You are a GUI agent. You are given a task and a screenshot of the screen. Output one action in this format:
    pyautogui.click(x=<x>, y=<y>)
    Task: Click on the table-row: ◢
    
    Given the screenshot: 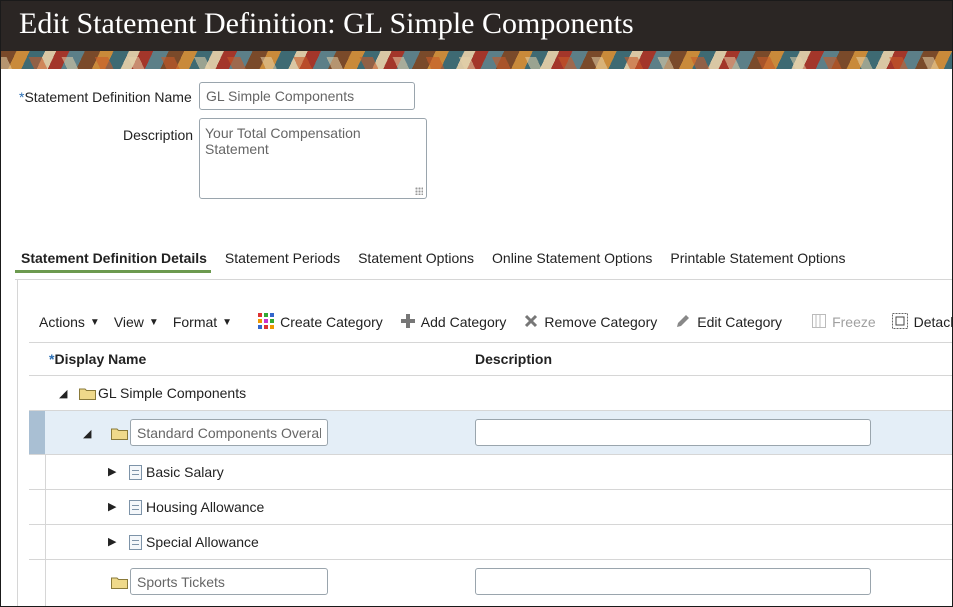 What is the action you would take?
    pyautogui.click(x=490, y=433)
    